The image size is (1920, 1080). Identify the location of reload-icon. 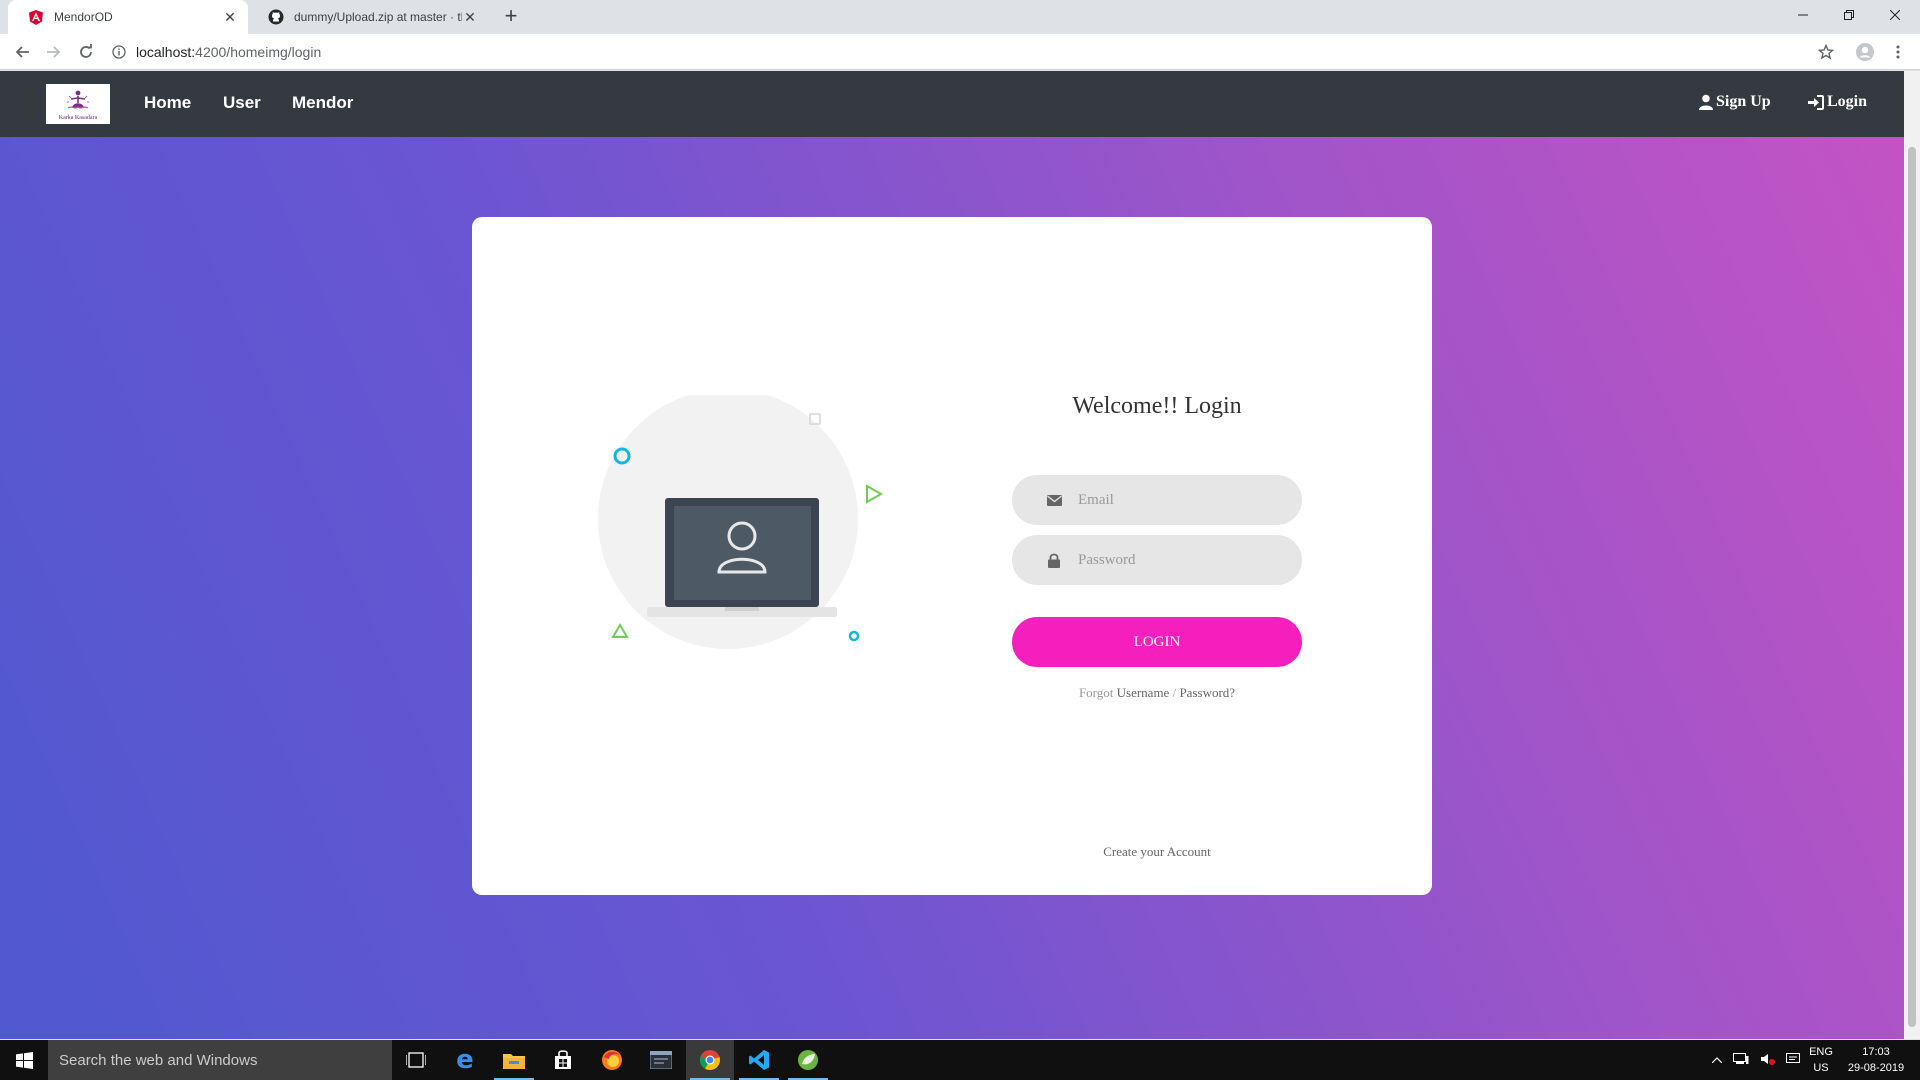
(86, 52).